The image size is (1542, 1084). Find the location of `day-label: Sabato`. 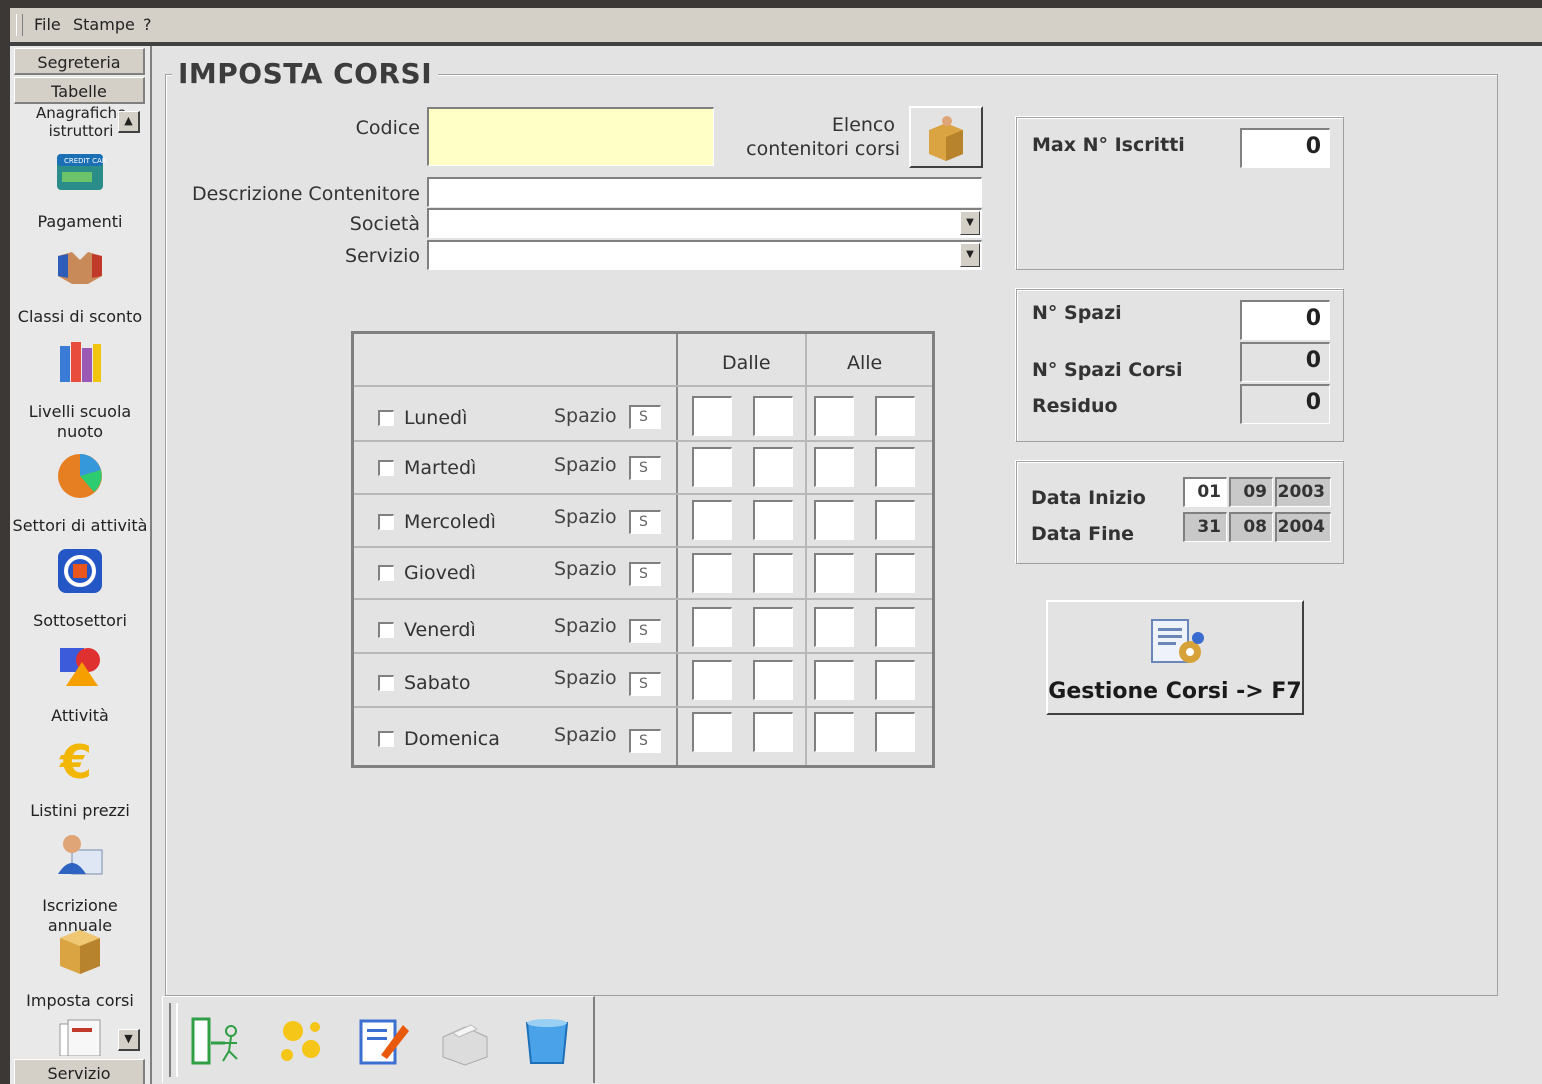

day-label: Sabato is located at coordinates (437, 683).